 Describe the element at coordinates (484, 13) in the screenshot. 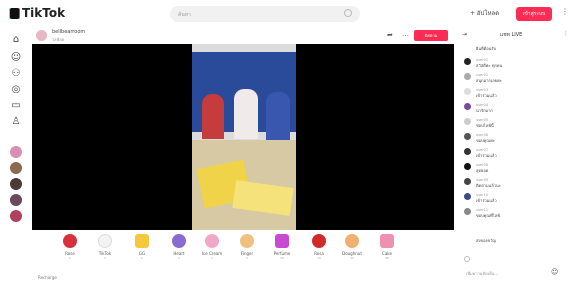

I see `upload-button: + อัปโหลด` at that location.